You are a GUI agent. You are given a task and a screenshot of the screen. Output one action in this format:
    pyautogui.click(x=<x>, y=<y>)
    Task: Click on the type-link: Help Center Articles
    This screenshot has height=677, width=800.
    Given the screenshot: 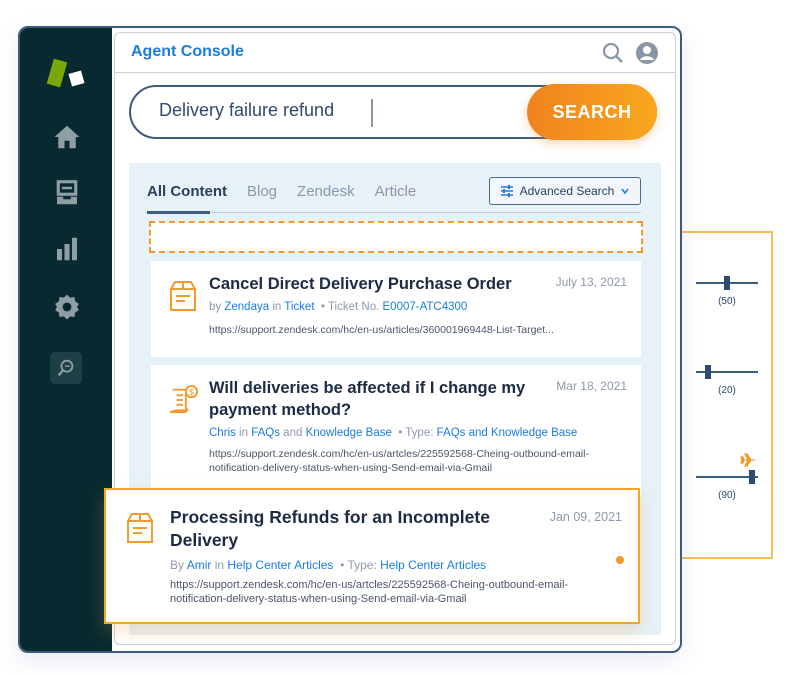 What is the action you would take?
    pyautogui.click(x=433, y=565)
    